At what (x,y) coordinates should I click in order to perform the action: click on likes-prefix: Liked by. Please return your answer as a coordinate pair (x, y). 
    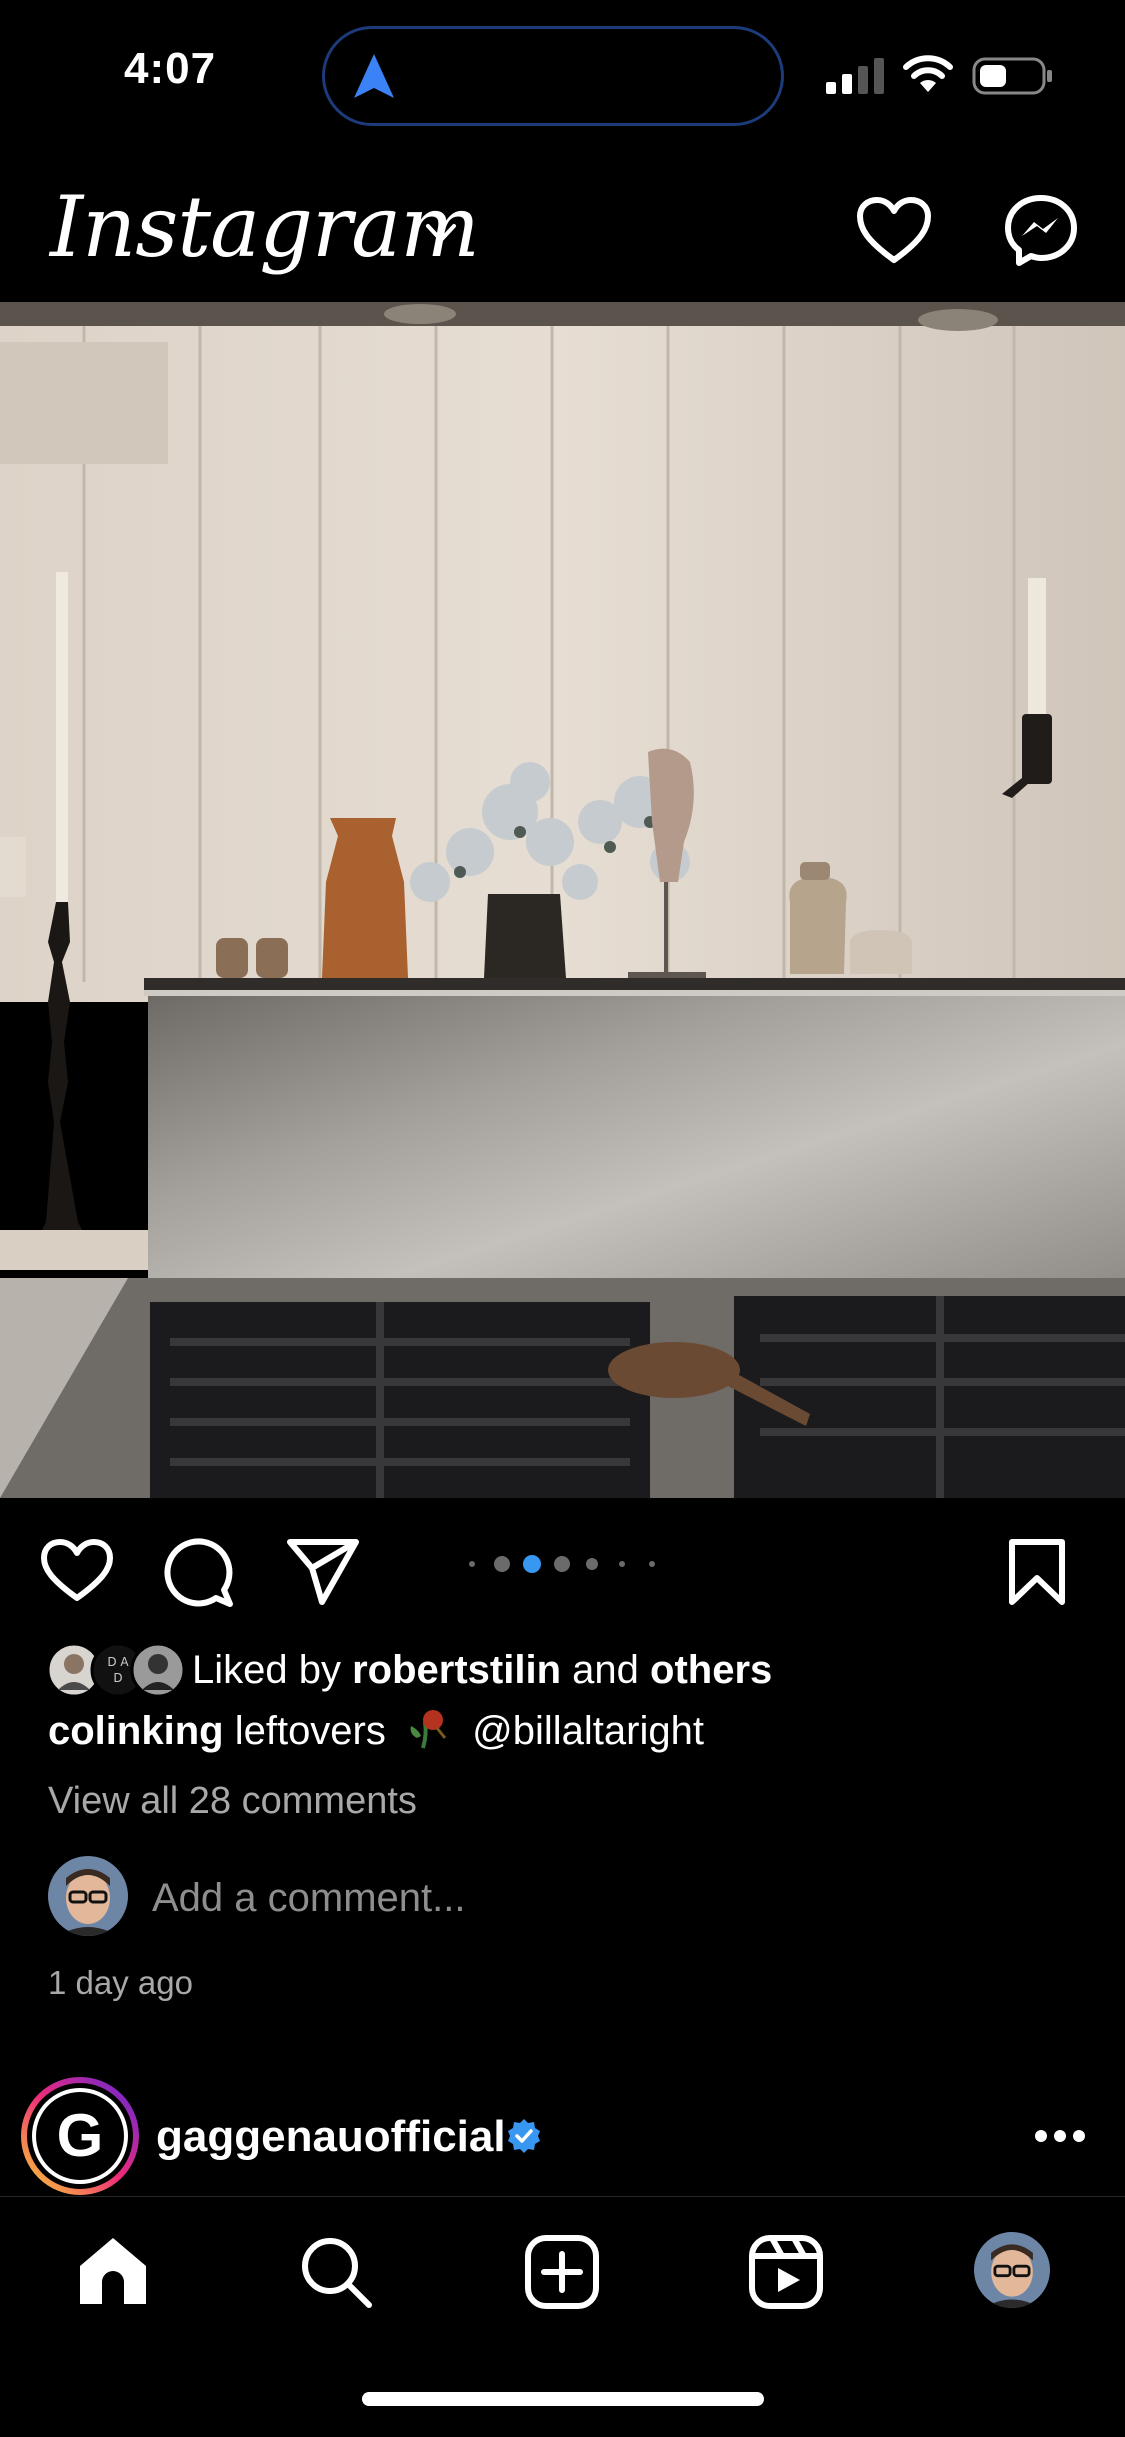
    Looking at the image, I should click on (266, 1670).